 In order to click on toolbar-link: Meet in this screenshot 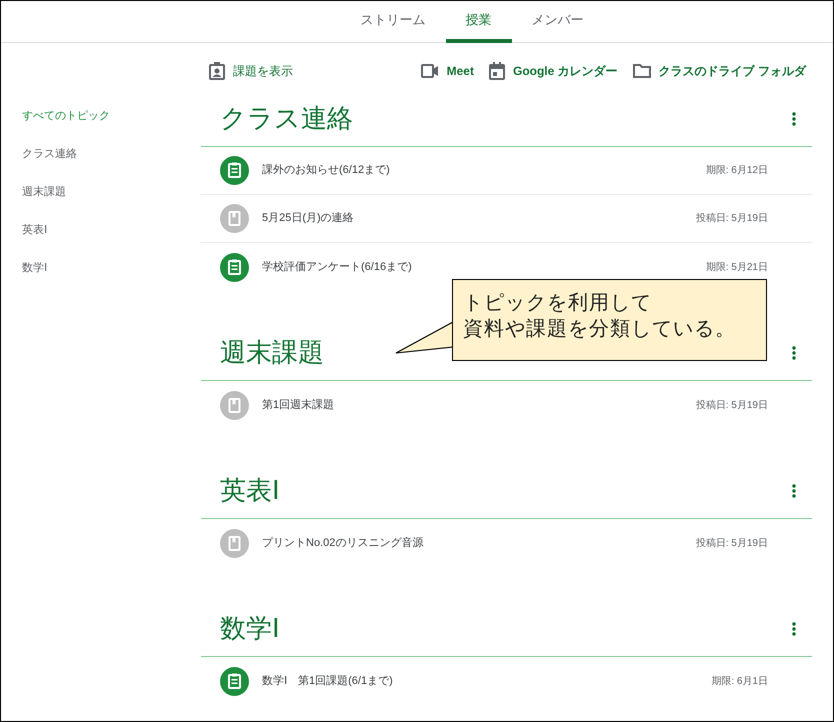, I will do `click(447, 71)`.